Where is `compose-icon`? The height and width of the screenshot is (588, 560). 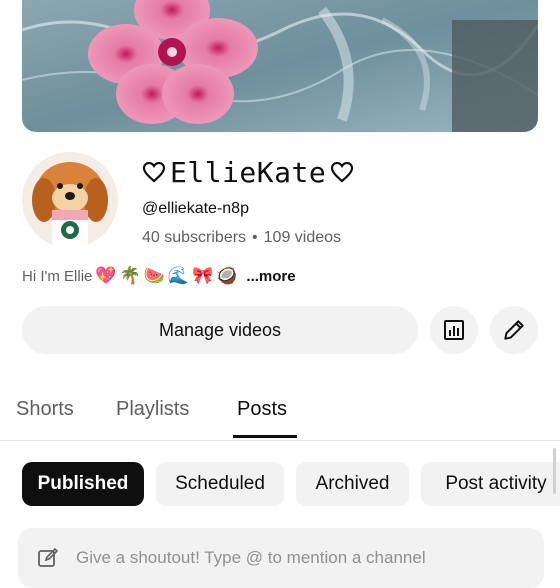
compose-icon is located at coordinates (48, 557).